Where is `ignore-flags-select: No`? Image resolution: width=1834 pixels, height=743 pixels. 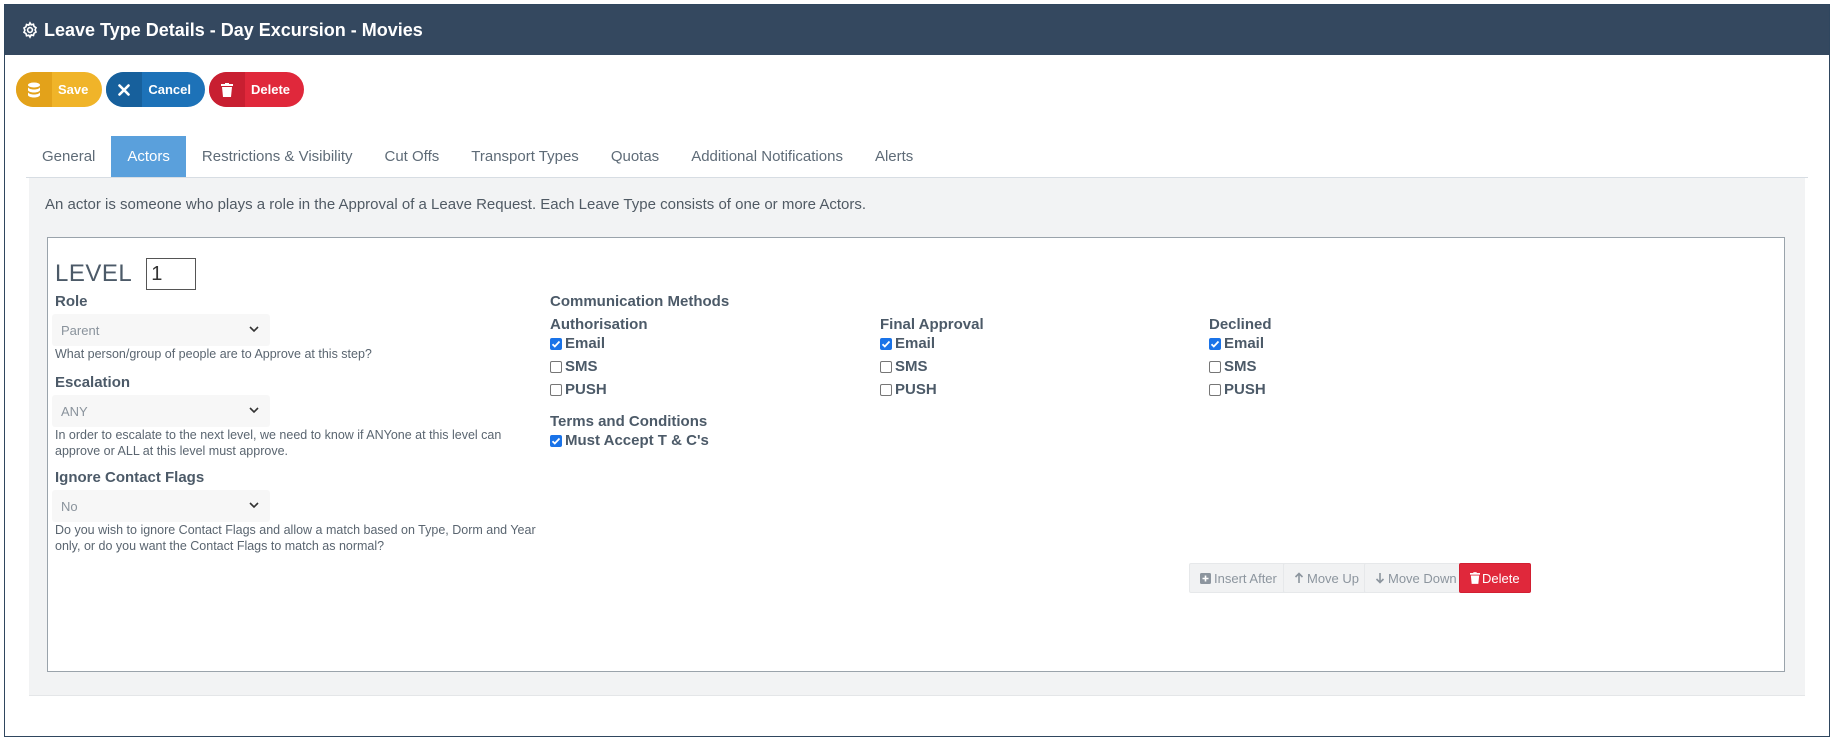 ignore-flags-select: No is located at coordinates (161, 506).